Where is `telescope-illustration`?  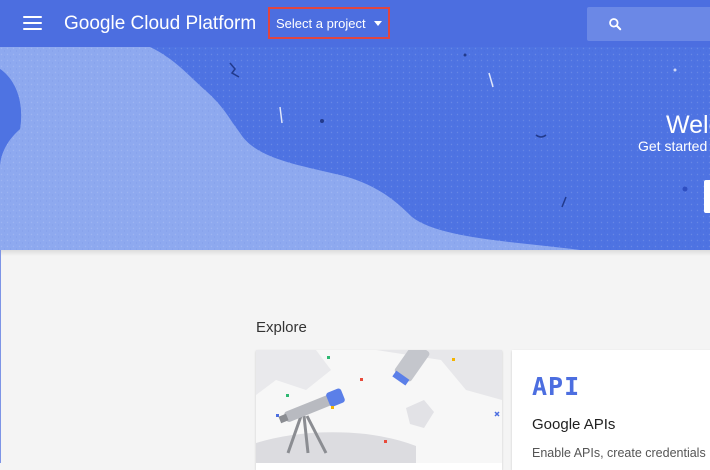
telescope-illustration is located at coordinates (379, 406).